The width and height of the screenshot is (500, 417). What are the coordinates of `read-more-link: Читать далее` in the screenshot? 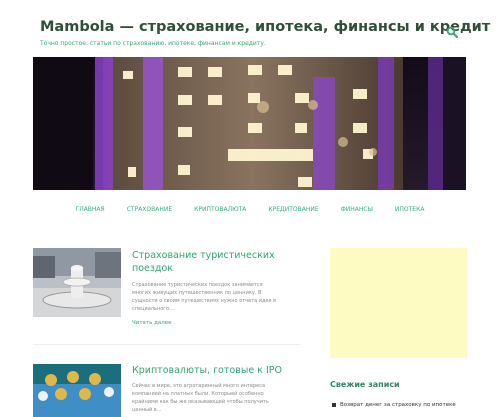 It's located at (152, 323).